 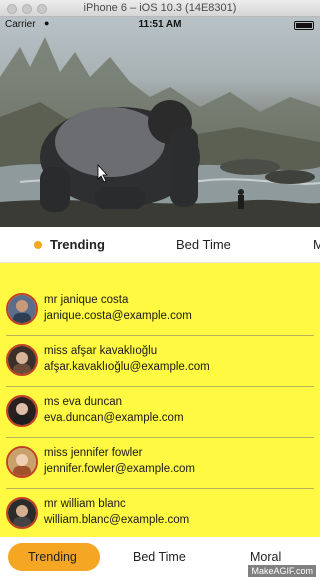 What do you see at coordinates (117, 520) in the screenshot?
I see `user-email: william.blanc@example.com` at bounding box center [117, 520].